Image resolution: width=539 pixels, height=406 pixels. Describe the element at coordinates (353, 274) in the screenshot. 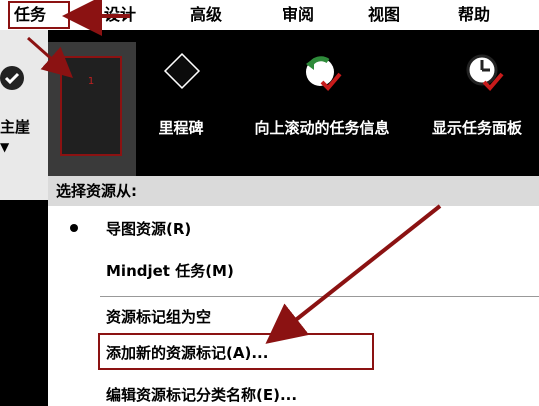

I see `arrow-to-add-tag` at that location.